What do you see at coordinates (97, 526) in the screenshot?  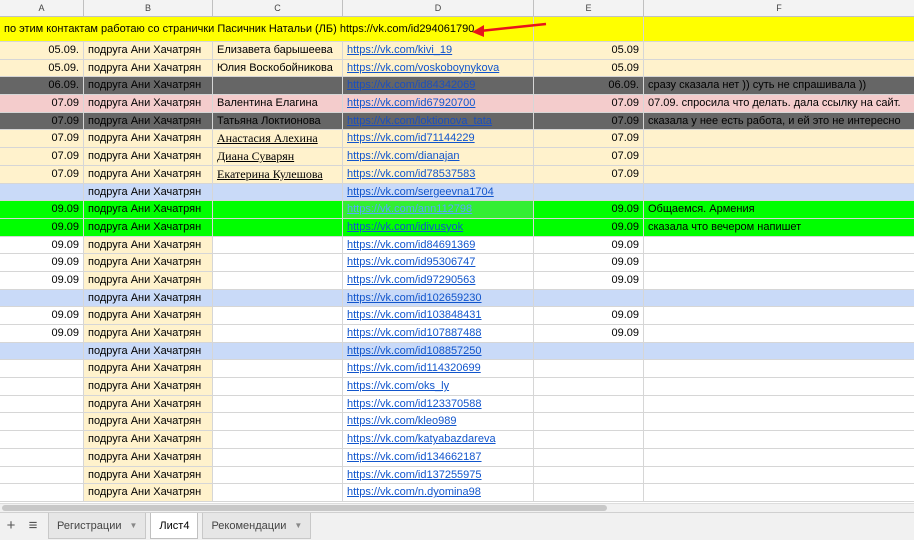 I see `sheet-tab: Регистрации ▼` at bounding box center [97, 526].